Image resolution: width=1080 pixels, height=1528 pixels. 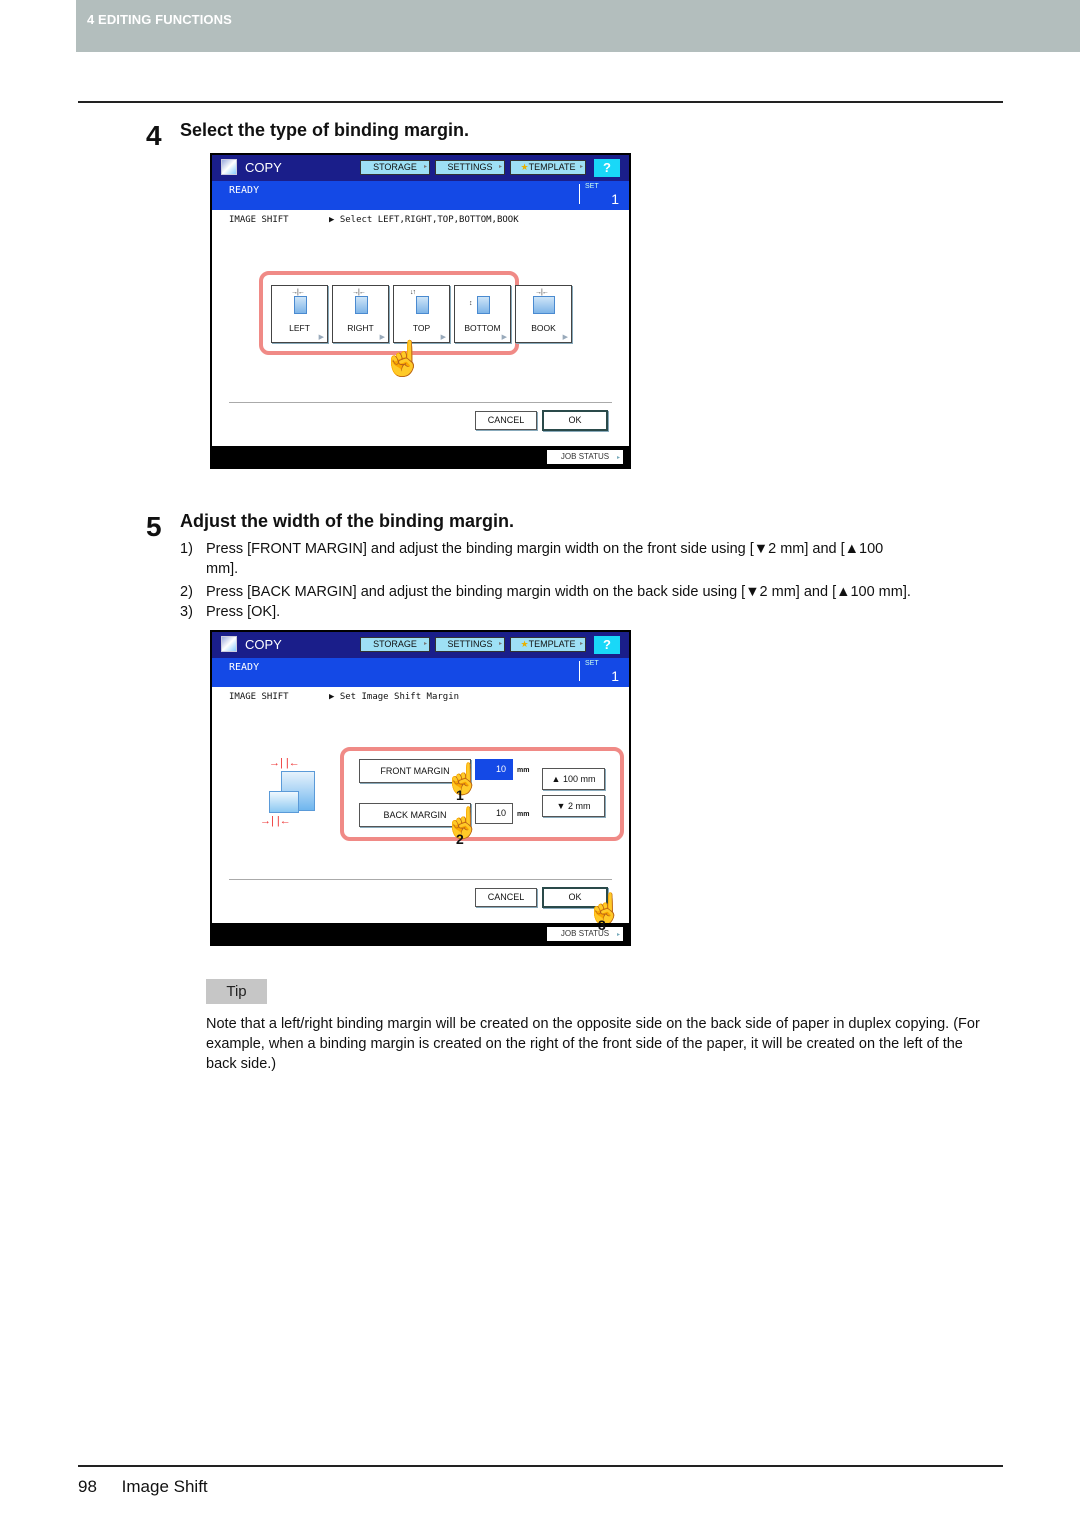 What do you see at coordinates (575, 420) in the screenshot?
I see `ok-button: OK` at bounding box center [575, 420].